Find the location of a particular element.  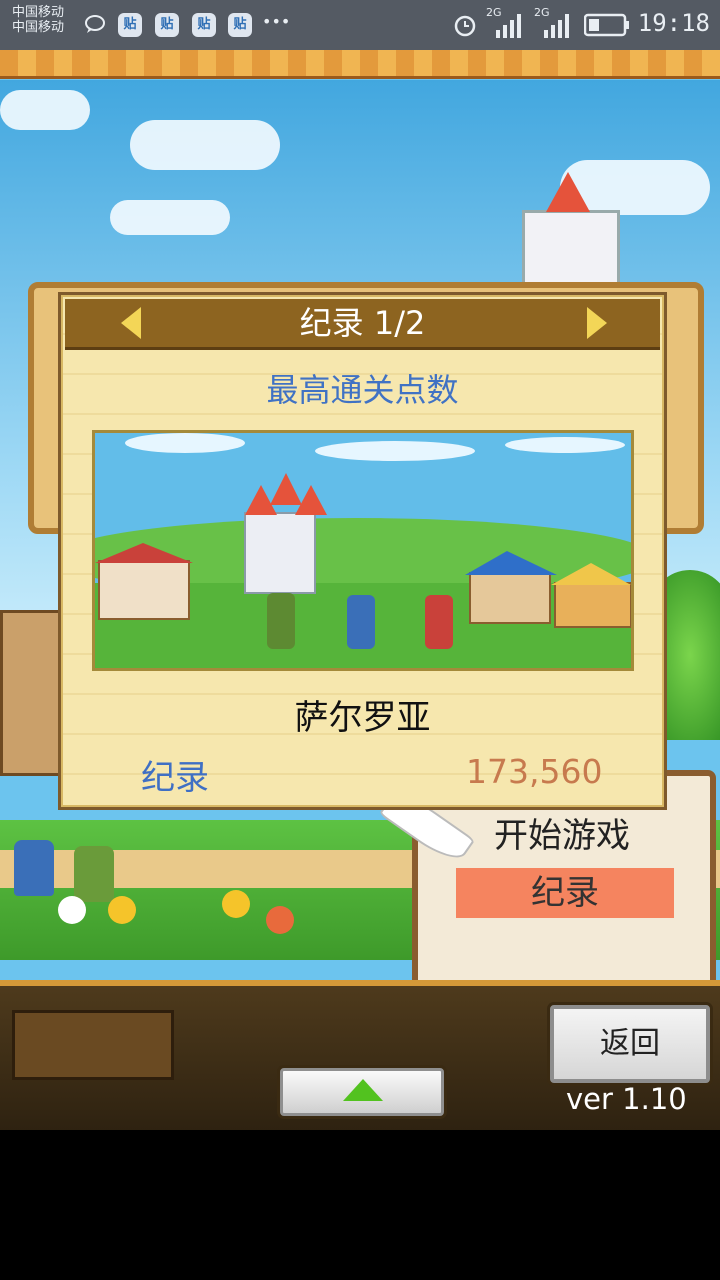

empty-slot is located at coordinates (93, 1045).